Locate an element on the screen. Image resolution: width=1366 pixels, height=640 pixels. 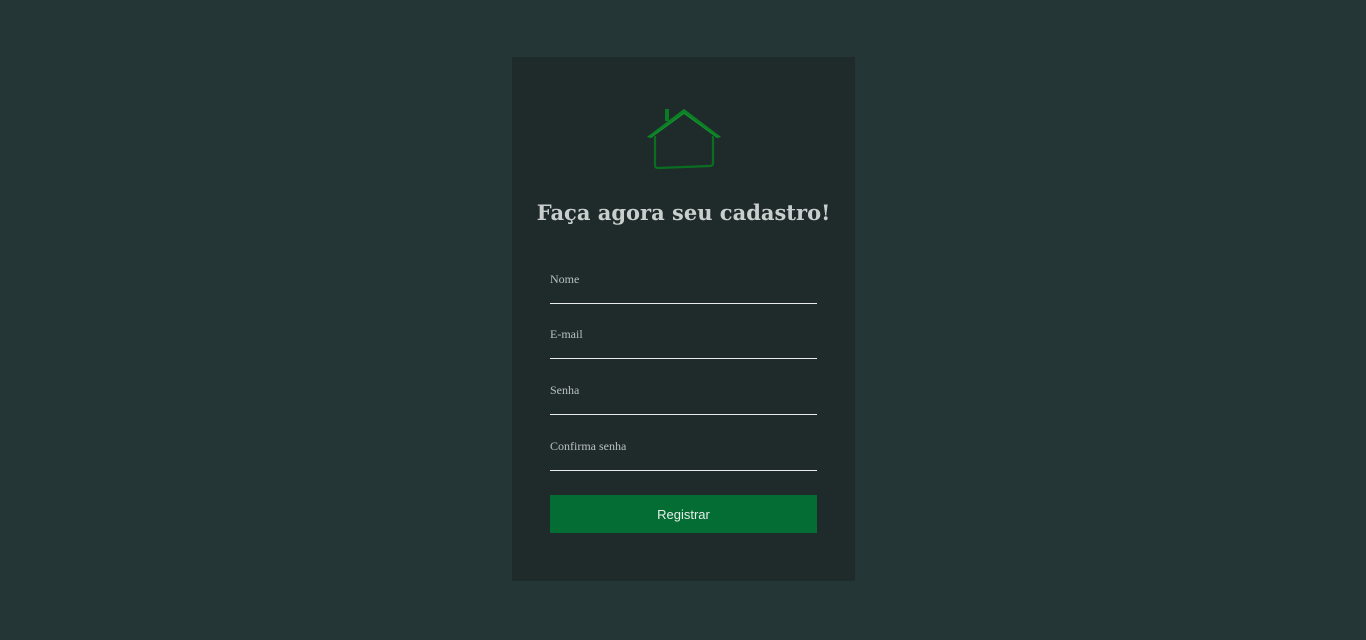
name-field: Nome is located at coordinates (683, 288).